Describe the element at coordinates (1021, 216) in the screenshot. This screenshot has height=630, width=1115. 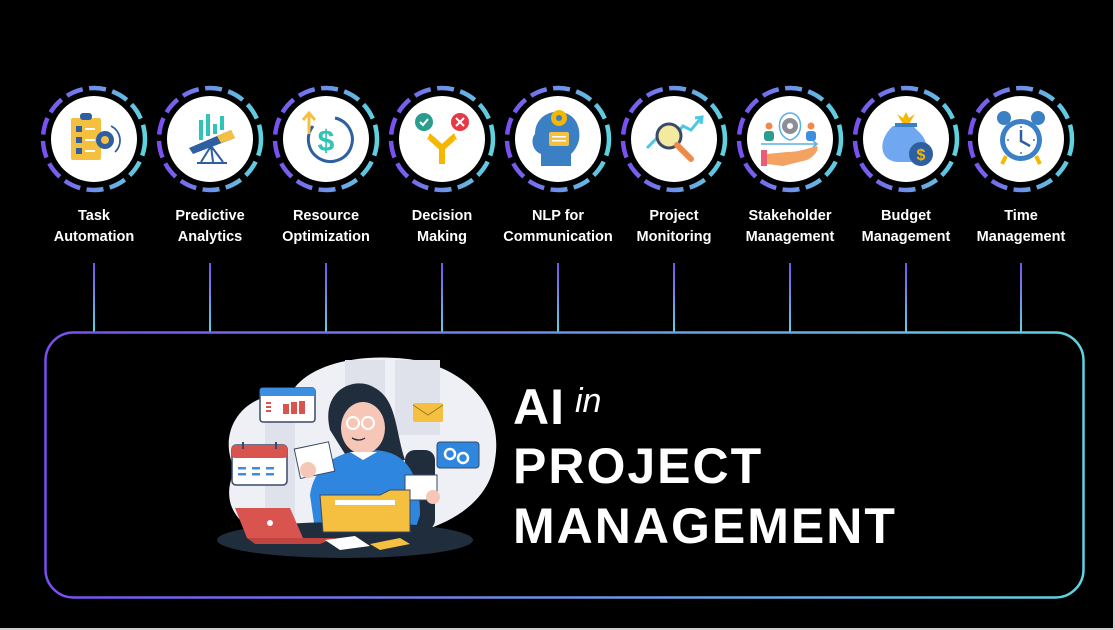
I see `feature-label-line1: Time` at that location.